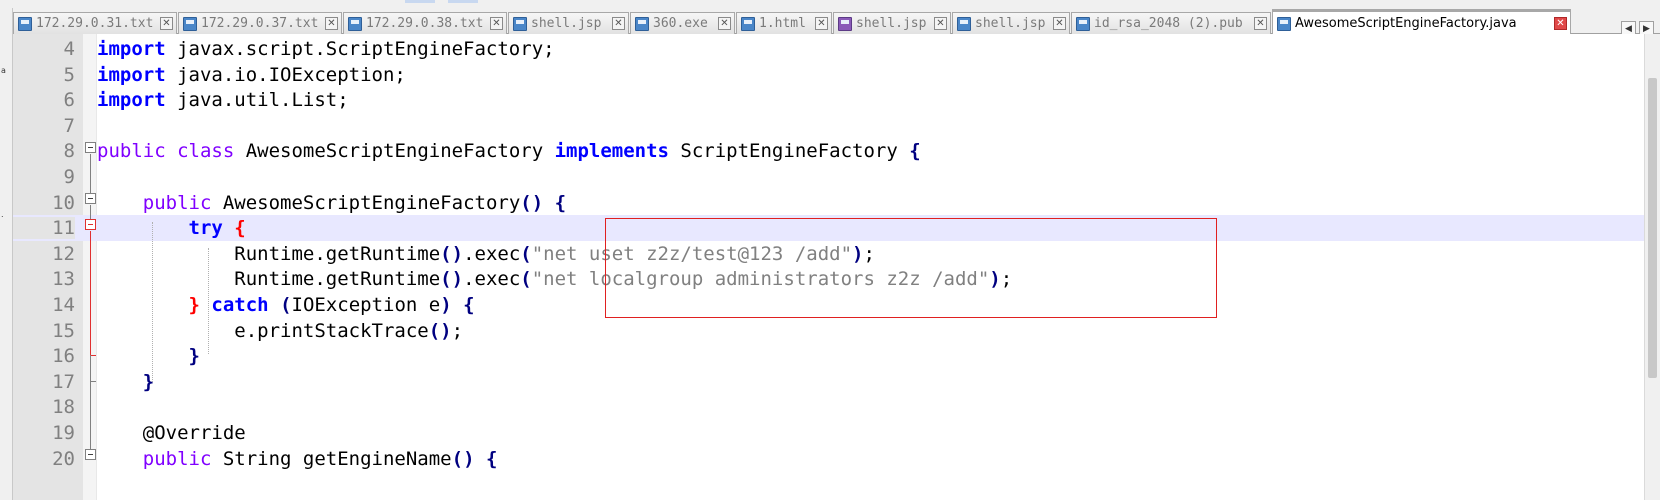 Image resolution: width=1660 pixels, height=500 pixels. I want to click on tab-label: 360.exe, so click(680, 23).